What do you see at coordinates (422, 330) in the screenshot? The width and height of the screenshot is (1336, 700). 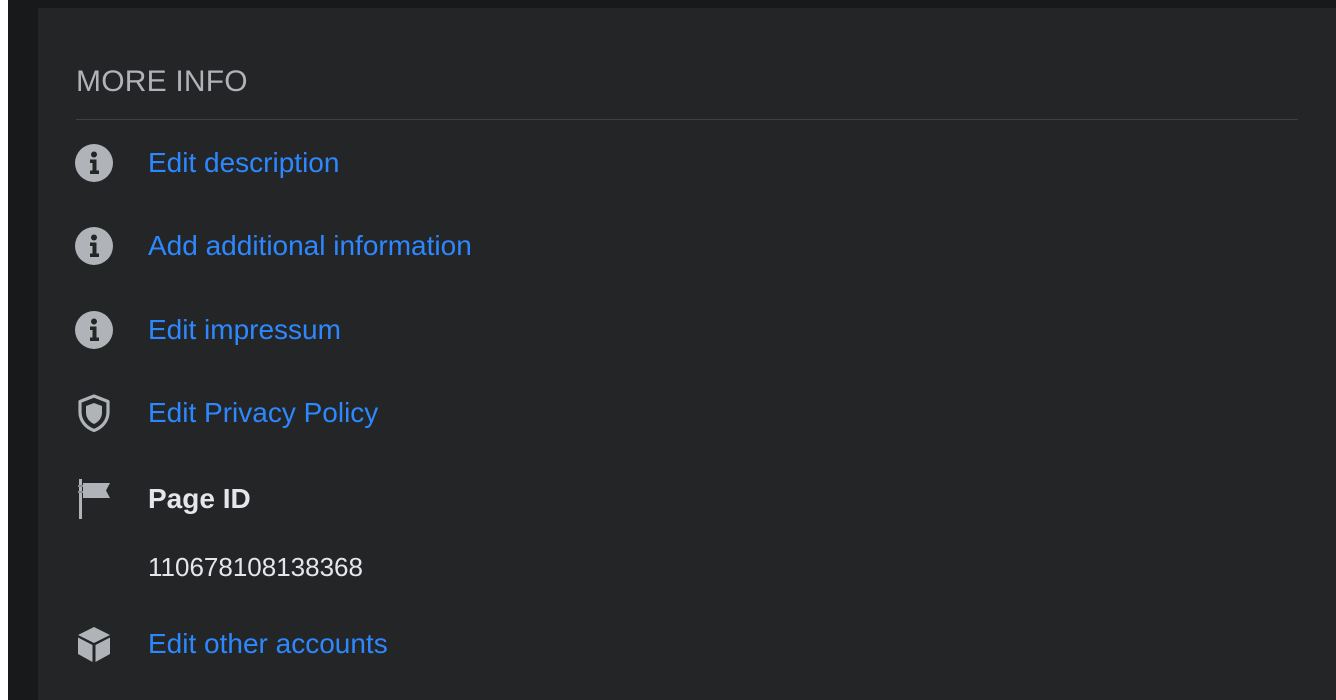 I see `edit-impressum-row: Edit impressum` at bounding box center [422, 330].